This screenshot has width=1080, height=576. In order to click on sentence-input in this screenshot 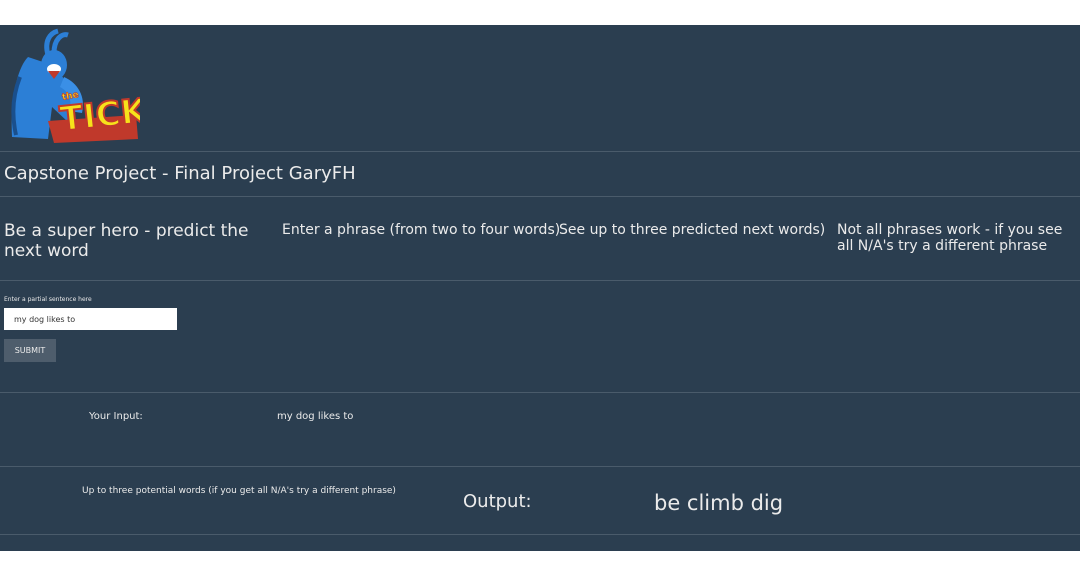, I will do `click(90, 319)`.